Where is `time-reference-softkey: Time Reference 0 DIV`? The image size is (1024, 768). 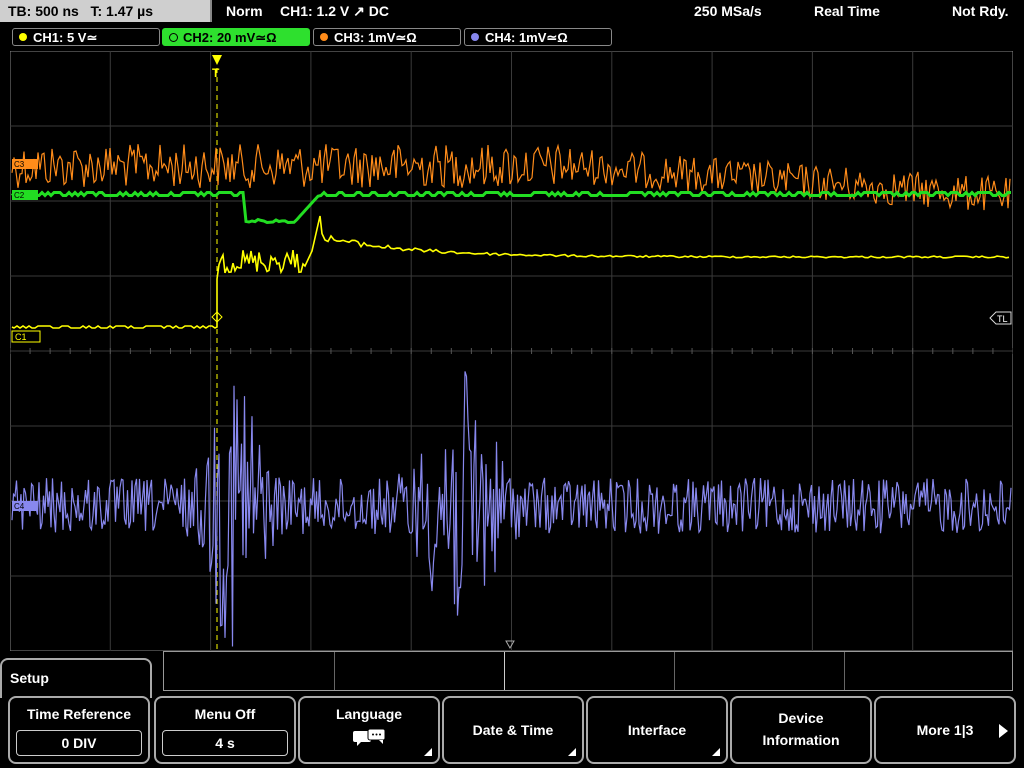
time-reference-softkey: Time Reference 0 DIV is located at coordinates (79, 730).